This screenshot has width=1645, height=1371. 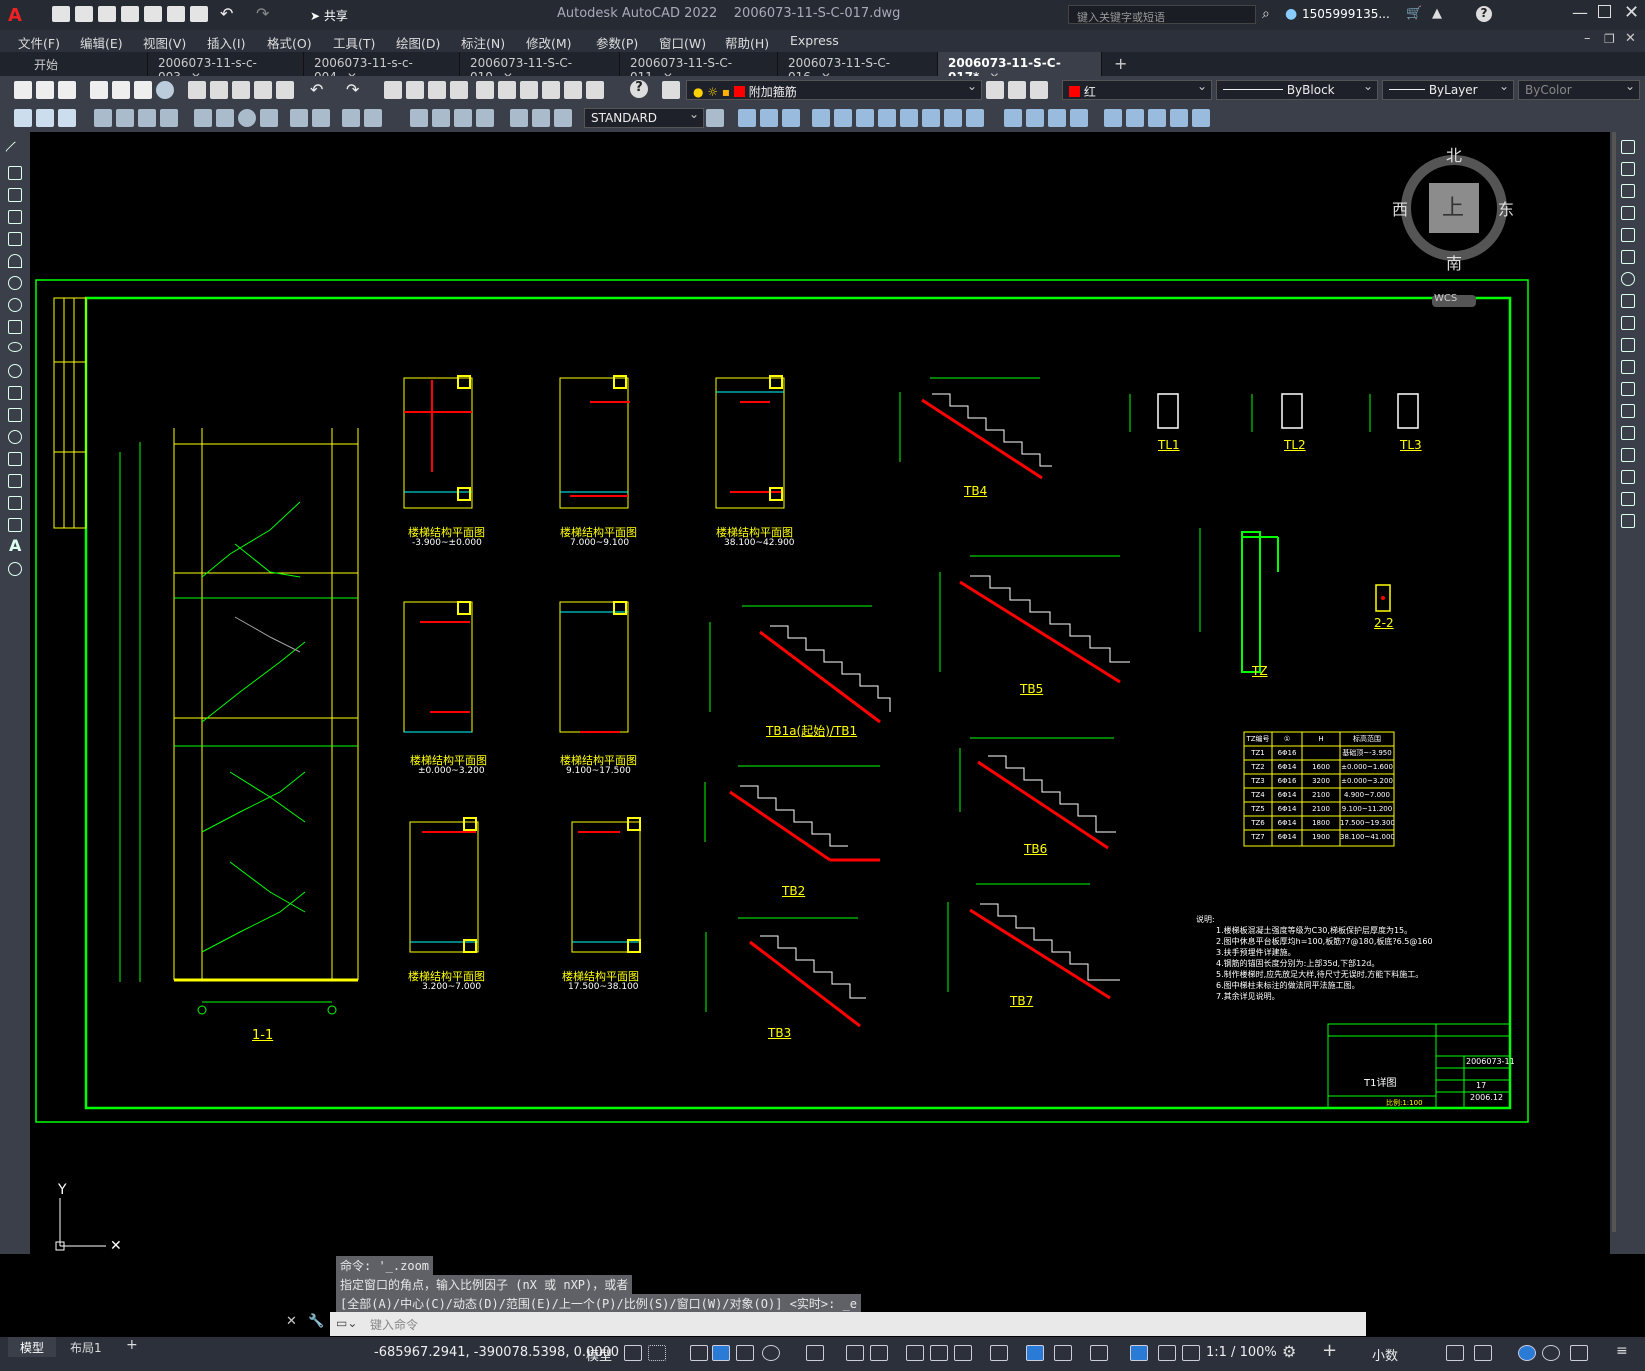 I want to click on match-properties-icon, so click(x=263, y=90).